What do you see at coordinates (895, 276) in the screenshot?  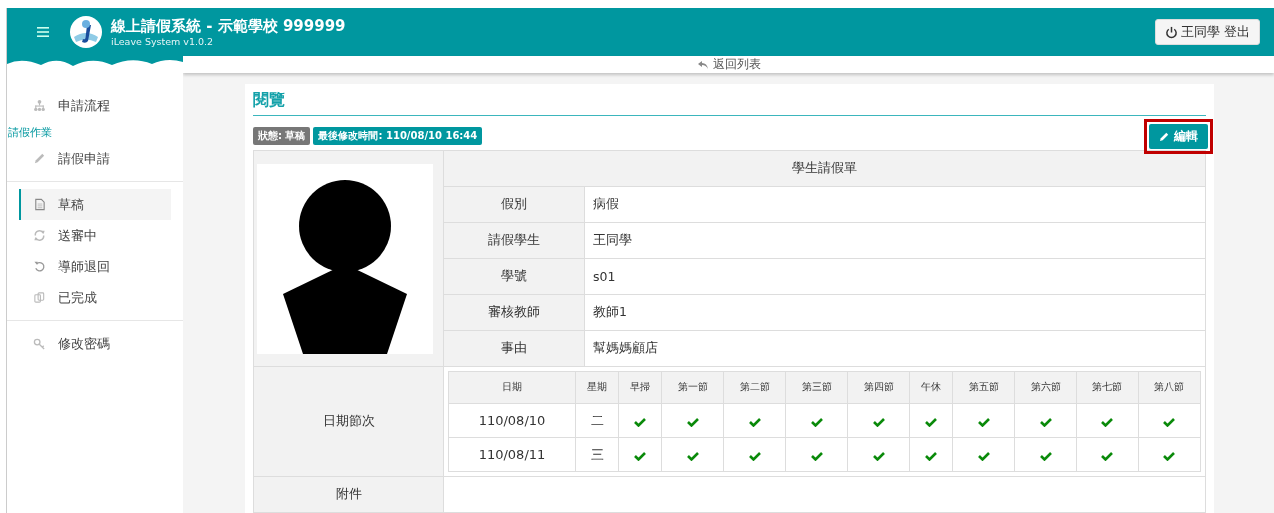 I see `field-value: s01` at bounding box center [895, 276].